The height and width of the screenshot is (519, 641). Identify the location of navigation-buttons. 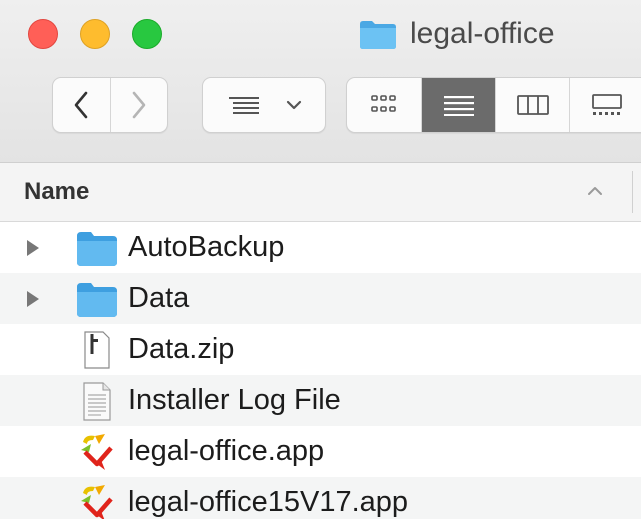
(110, 105).